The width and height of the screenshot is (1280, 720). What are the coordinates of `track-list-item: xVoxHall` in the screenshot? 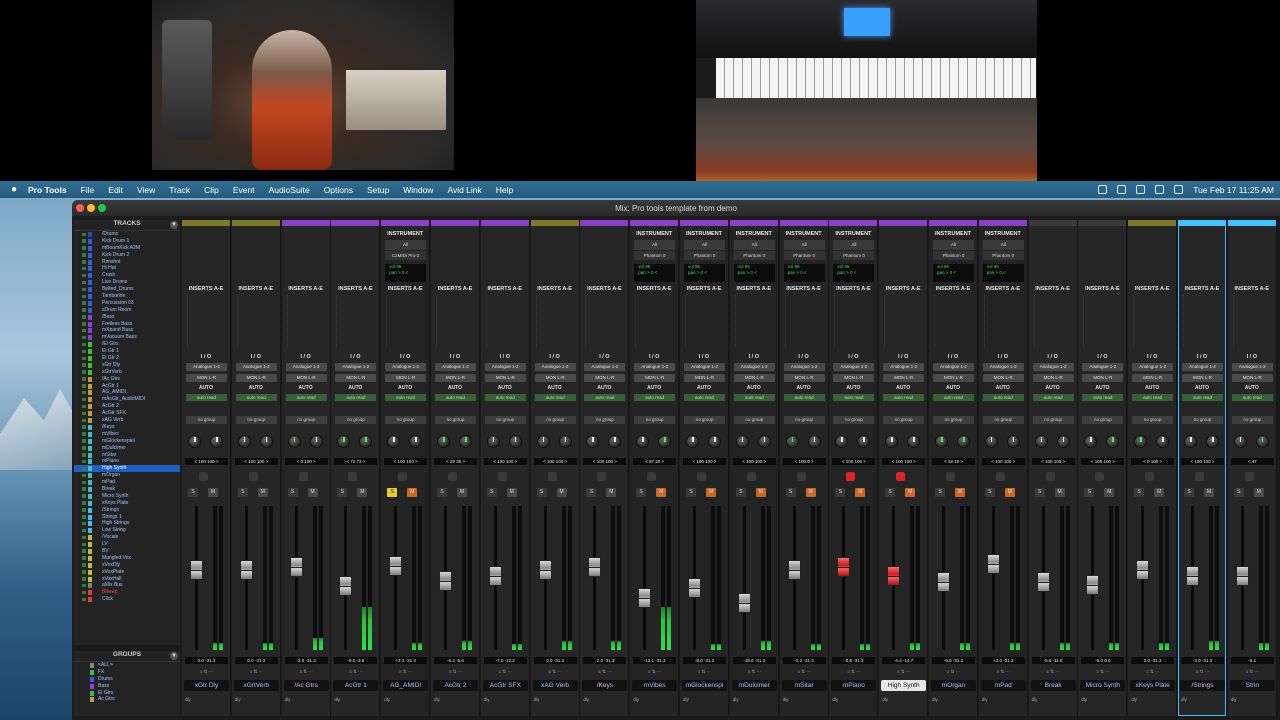 It's located at (127, 579).